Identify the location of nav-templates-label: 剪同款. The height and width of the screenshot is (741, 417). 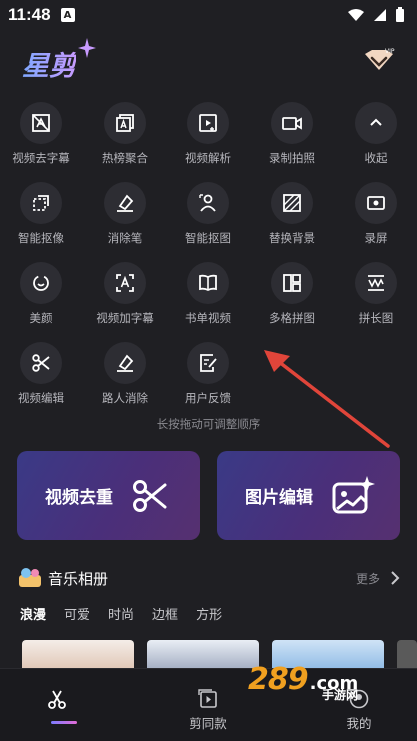
(208, 723).